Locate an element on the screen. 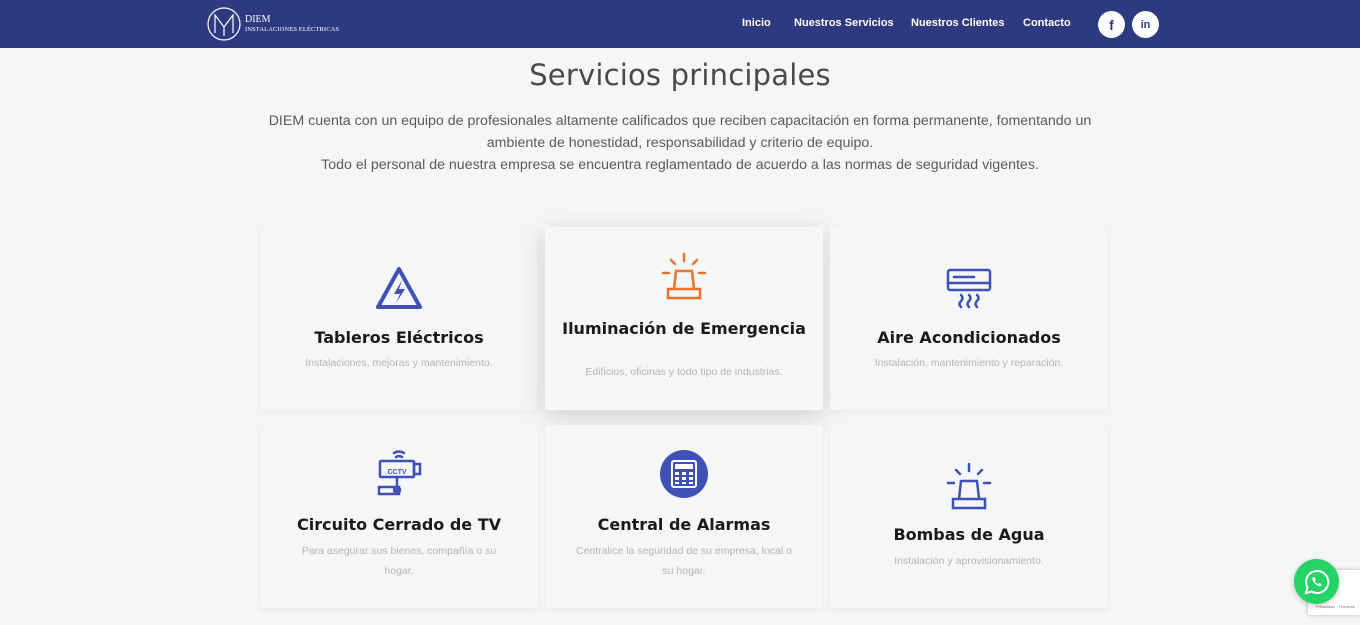 Image resolution: width=1360 pixels, height=625 pixels. service-description: Instalación, mantenimiento y reparación. is located at coordinates (969, 363).